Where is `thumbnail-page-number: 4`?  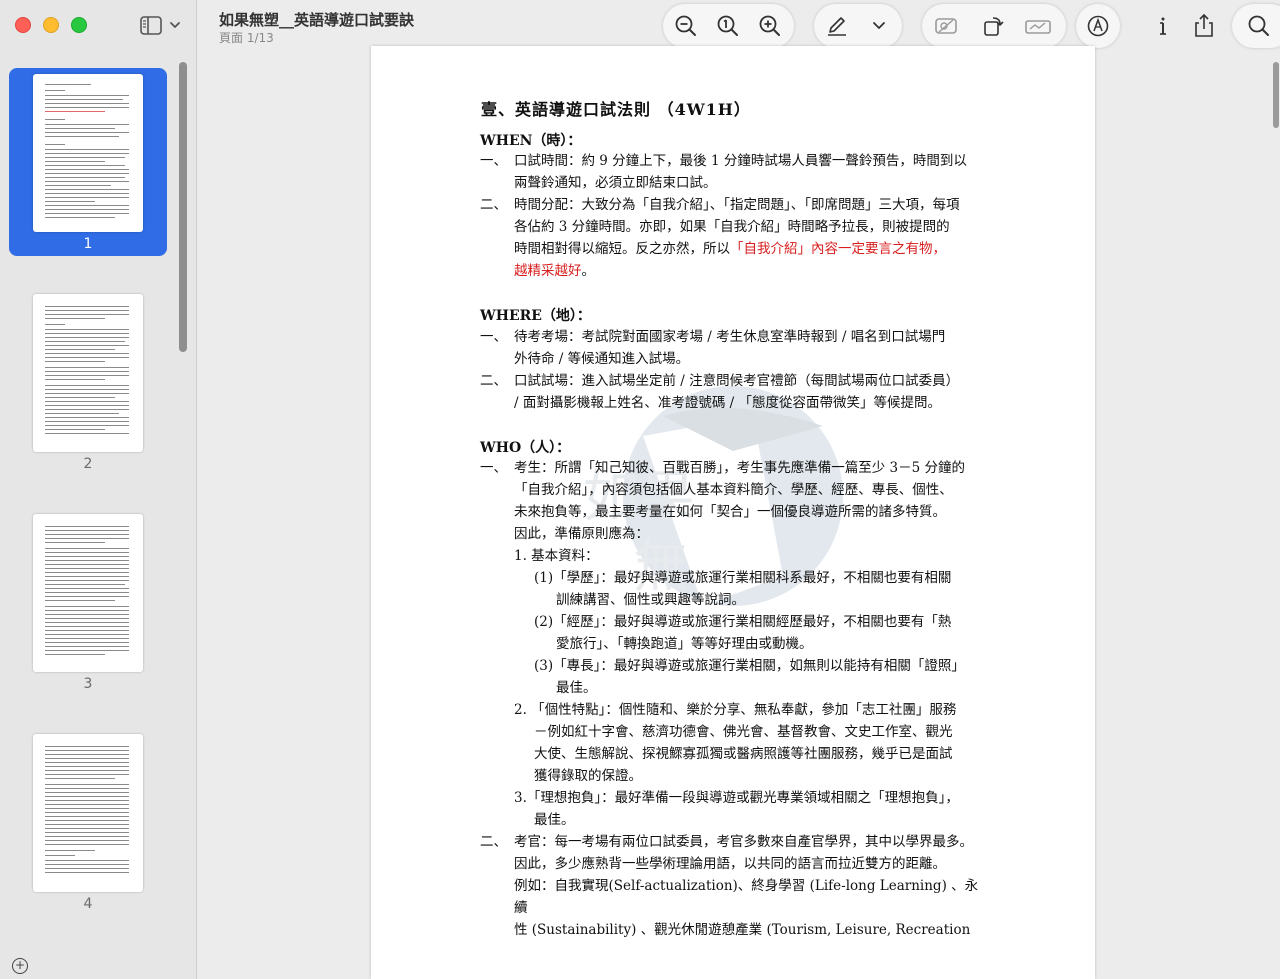
thumbnail-page-number: 4 is located at coordinates (88, 904).